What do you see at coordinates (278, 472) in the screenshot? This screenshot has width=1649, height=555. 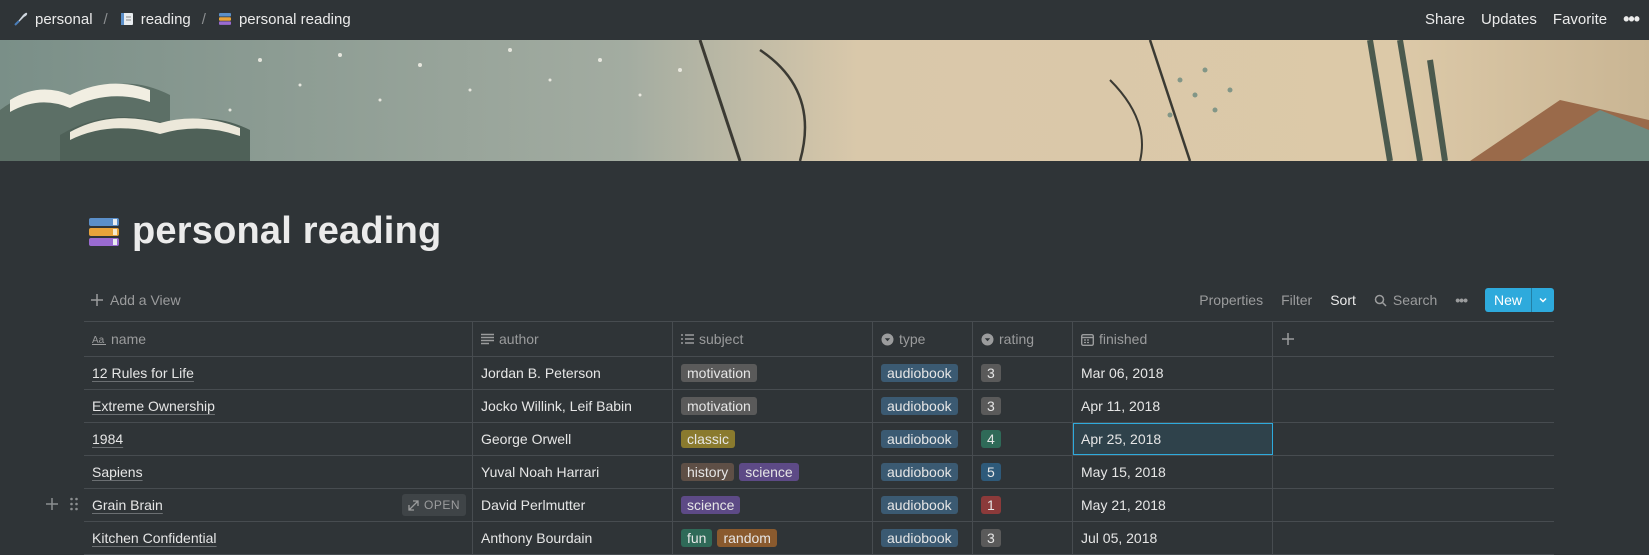 I see `cell-name: Sapiens` at bounding box center [278, 472].